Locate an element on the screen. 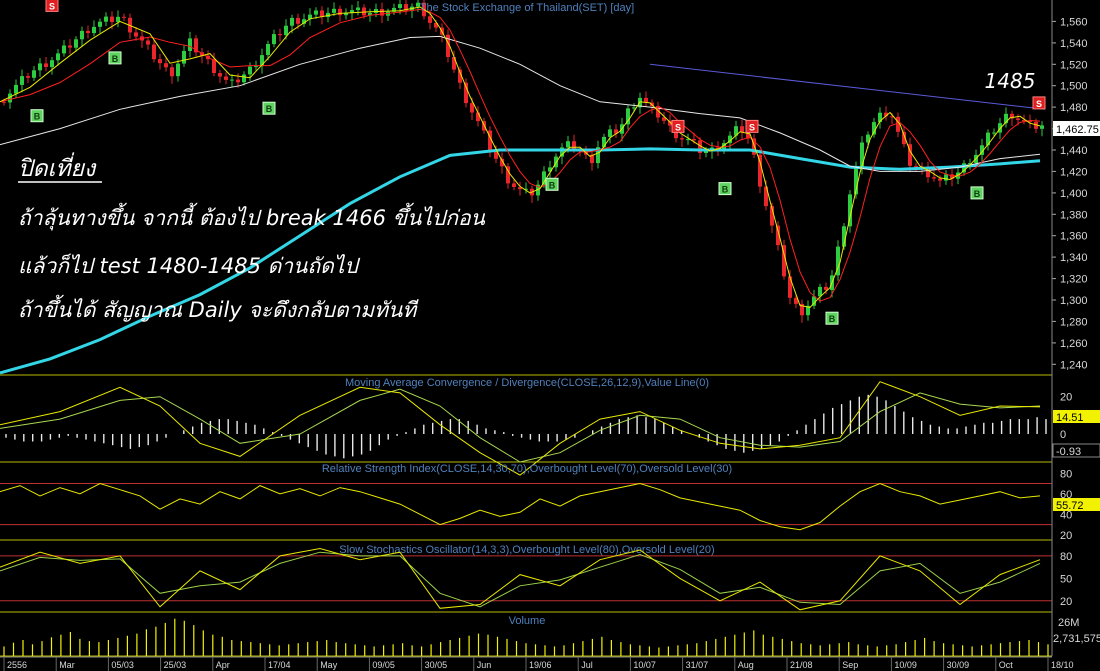 Image resolution: width=1100 pixels, height=671 pixels. price-tick-label: 1,260 is located at coordinates (1074, 344).